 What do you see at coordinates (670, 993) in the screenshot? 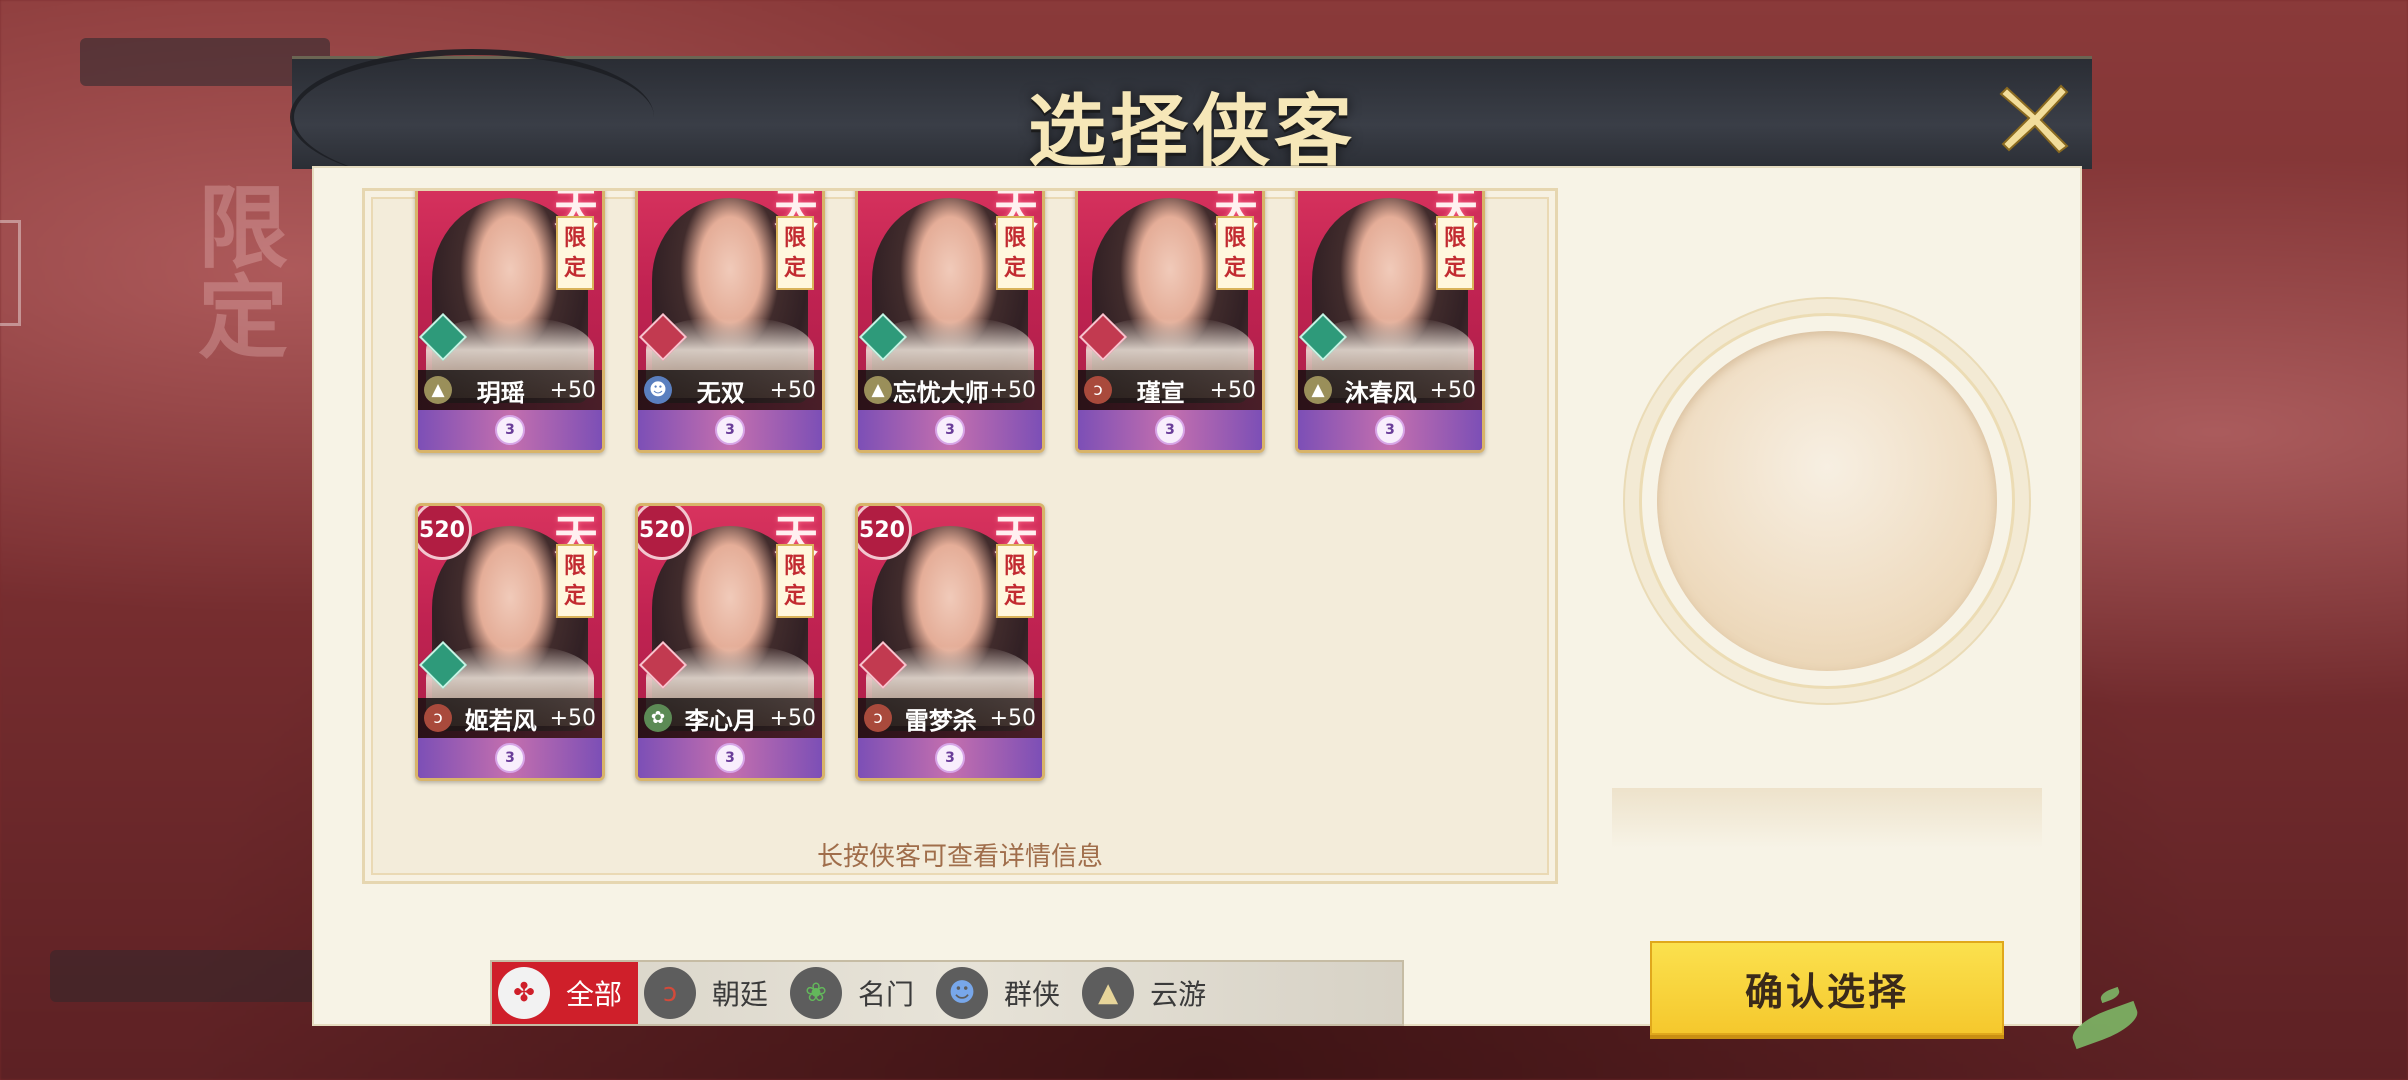
I see `court-faction-icon: ↄ` at bounding box center [670, 993].